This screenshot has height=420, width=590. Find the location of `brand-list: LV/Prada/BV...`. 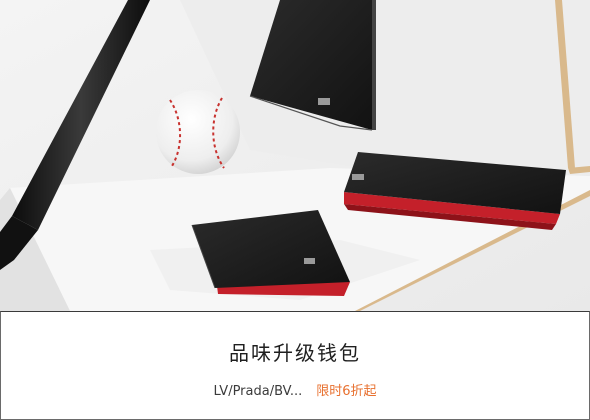

brand-list: LV/Prada/BV... is located at coordinates (258, 391).